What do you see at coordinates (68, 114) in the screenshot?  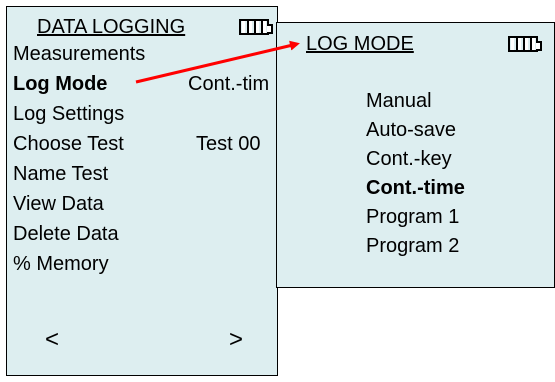 I see `menu-item-log-settings: Log Settings` at bounding box center [68, 114].